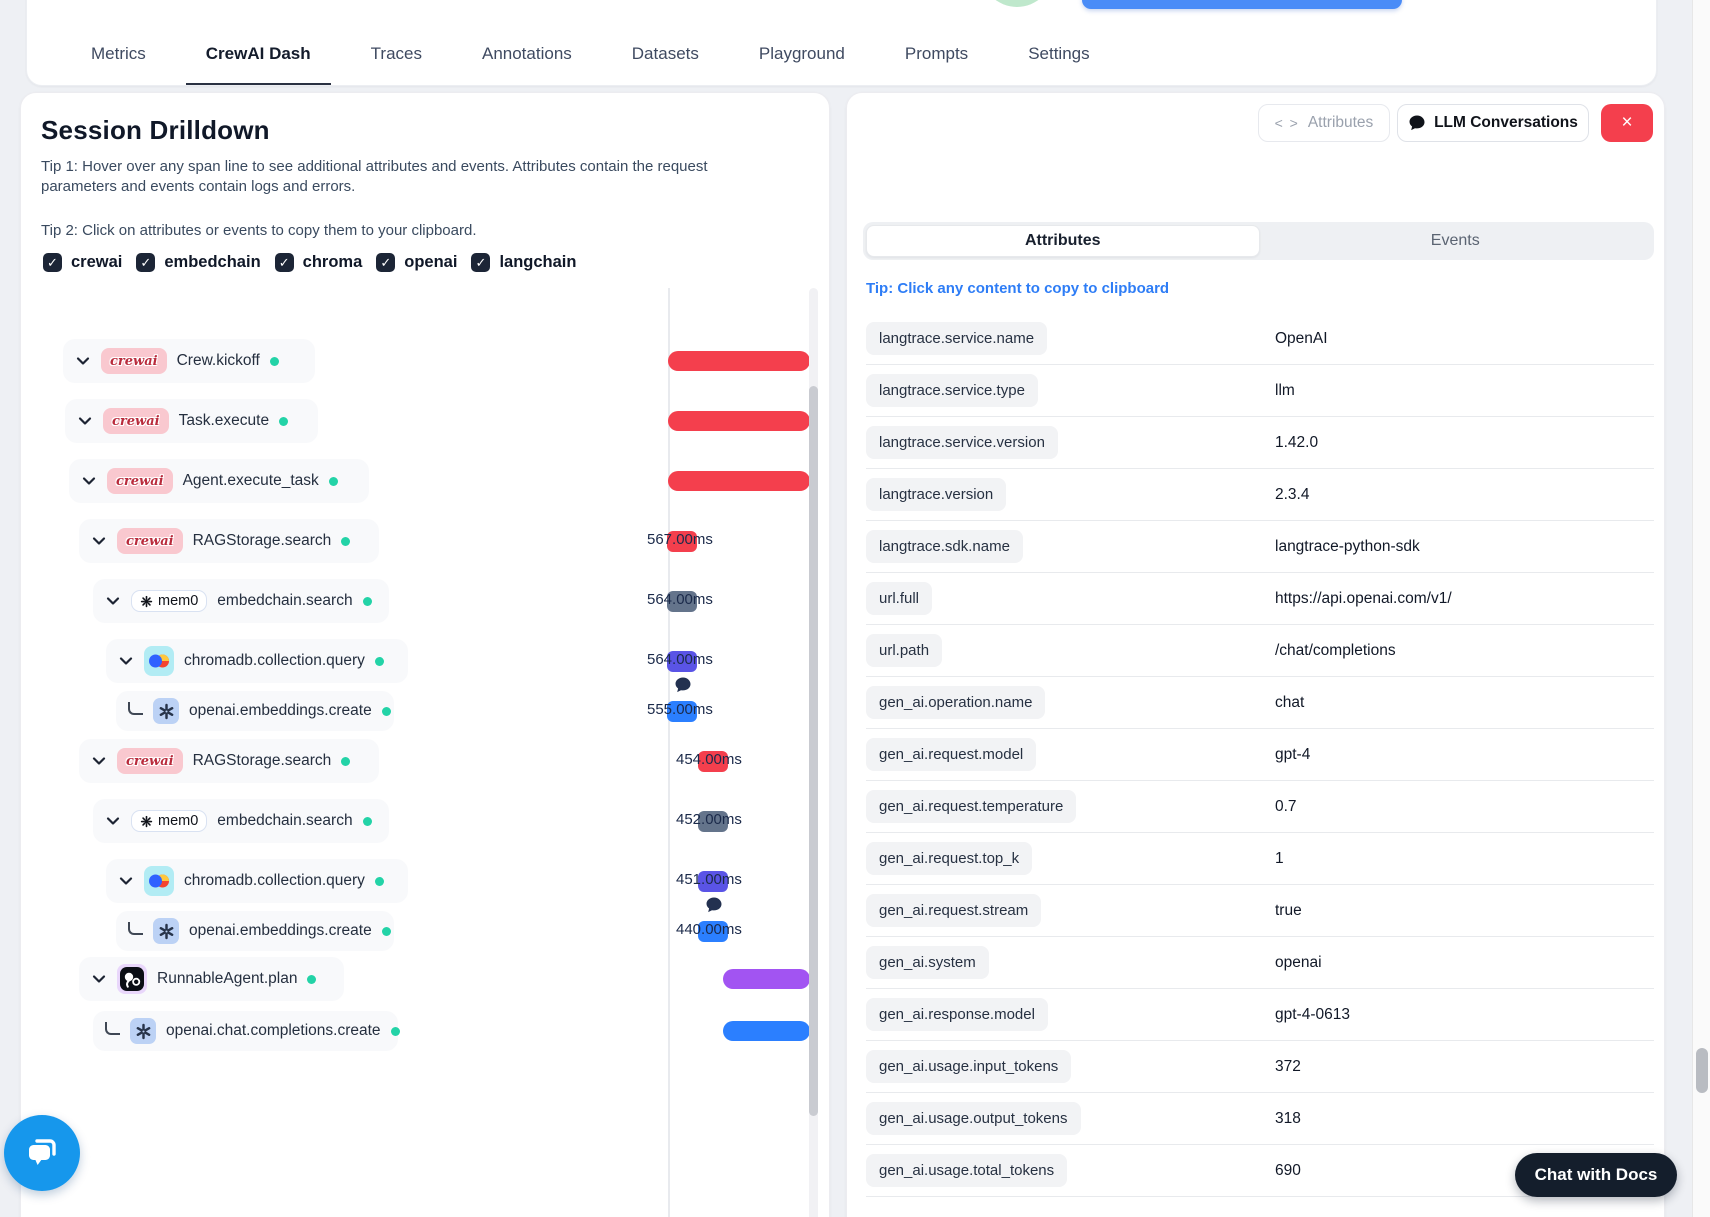  What do you see at coordinates (957, 338) in the screenshot?
I see `attribute-key: langtrace.service.name` at bounding box center [957, 338].